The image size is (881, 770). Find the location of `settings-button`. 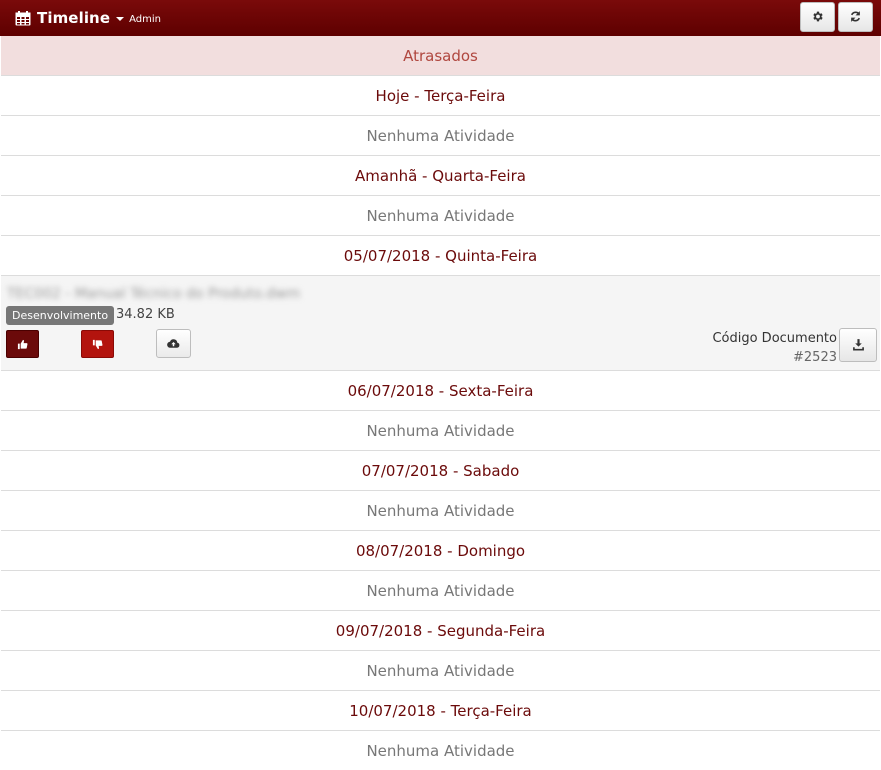

settings-button is located at coordinates (817, 17).